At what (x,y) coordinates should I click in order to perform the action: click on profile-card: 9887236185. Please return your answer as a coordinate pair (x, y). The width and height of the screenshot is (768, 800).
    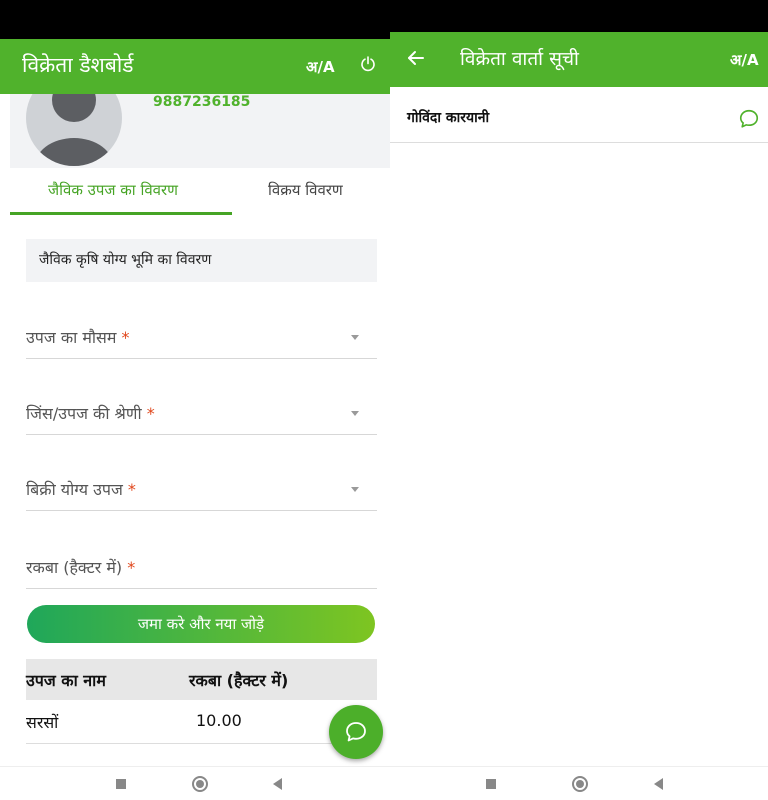
    Looking at the image, I should click on (200, 131).